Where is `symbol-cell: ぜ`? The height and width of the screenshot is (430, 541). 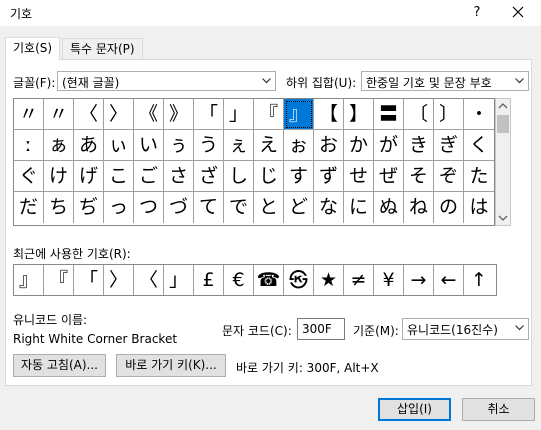
symbol-cell: ぜ is located at coordinates (389, 176).